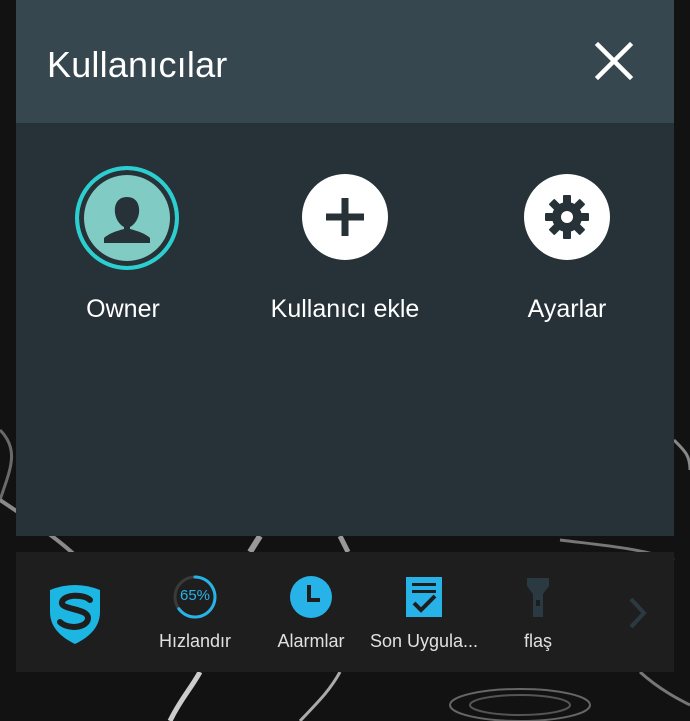 This screenshot has width=690, height=721. What do you see at coordinates (538, 597) in the screenshot?
I see `flashlight-icon` at bounding box center [538, 597].